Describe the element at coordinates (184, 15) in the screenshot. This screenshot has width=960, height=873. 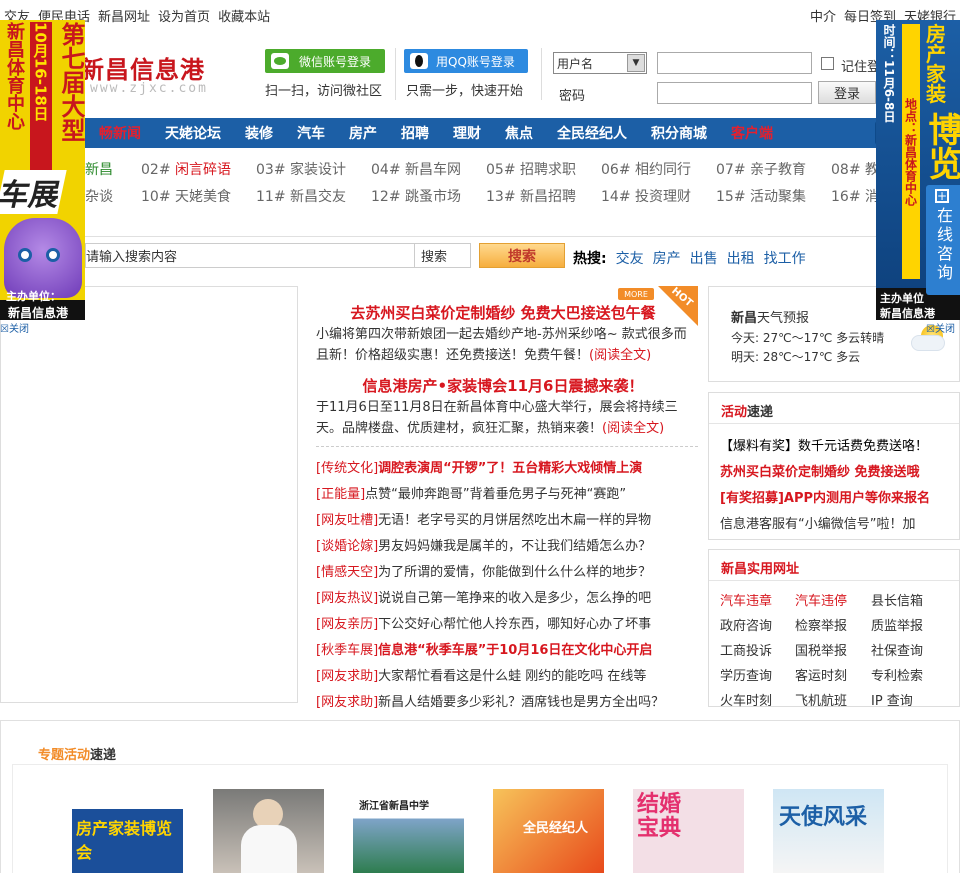
I see `top-link: 设为首页` at that location.